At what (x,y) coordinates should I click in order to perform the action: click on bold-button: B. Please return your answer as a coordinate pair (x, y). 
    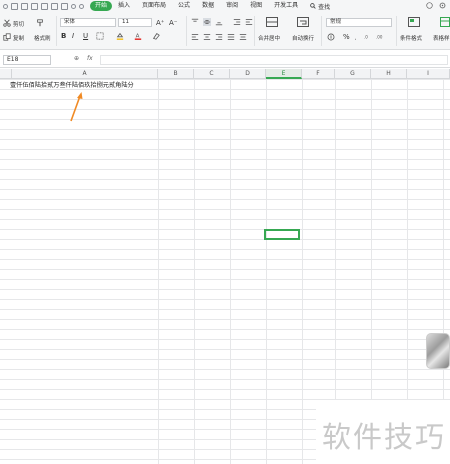
    Looking at the image, I should click on (63, 36).